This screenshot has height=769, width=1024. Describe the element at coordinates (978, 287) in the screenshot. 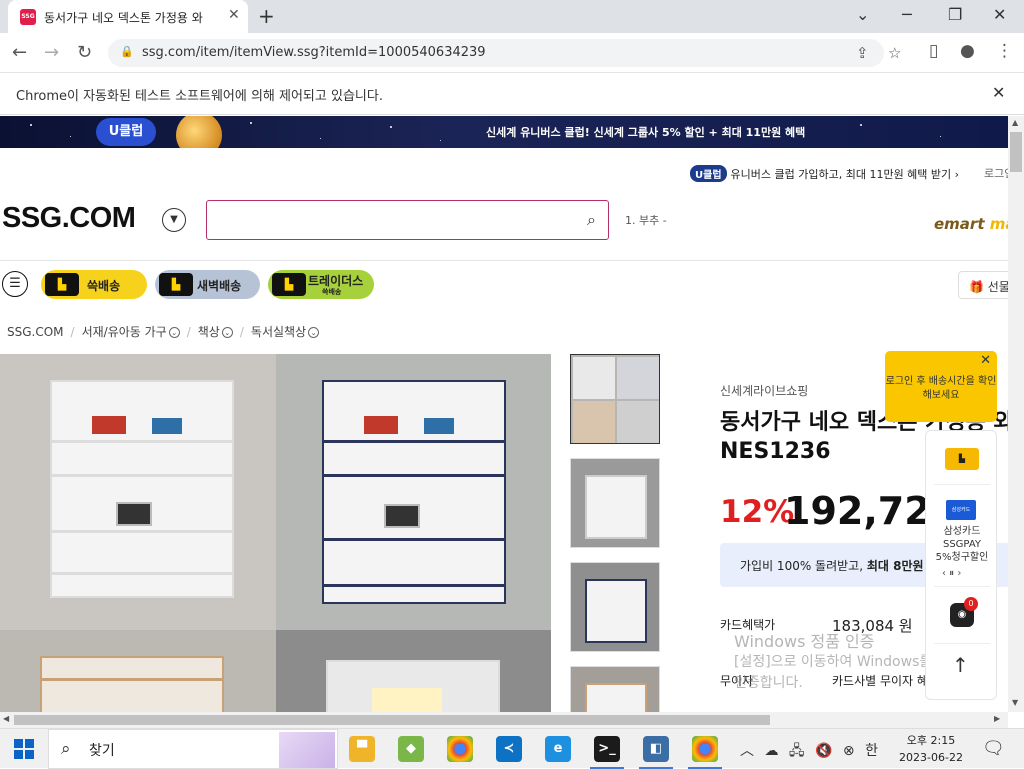

I see `gift-icon: 🎁` at that location.